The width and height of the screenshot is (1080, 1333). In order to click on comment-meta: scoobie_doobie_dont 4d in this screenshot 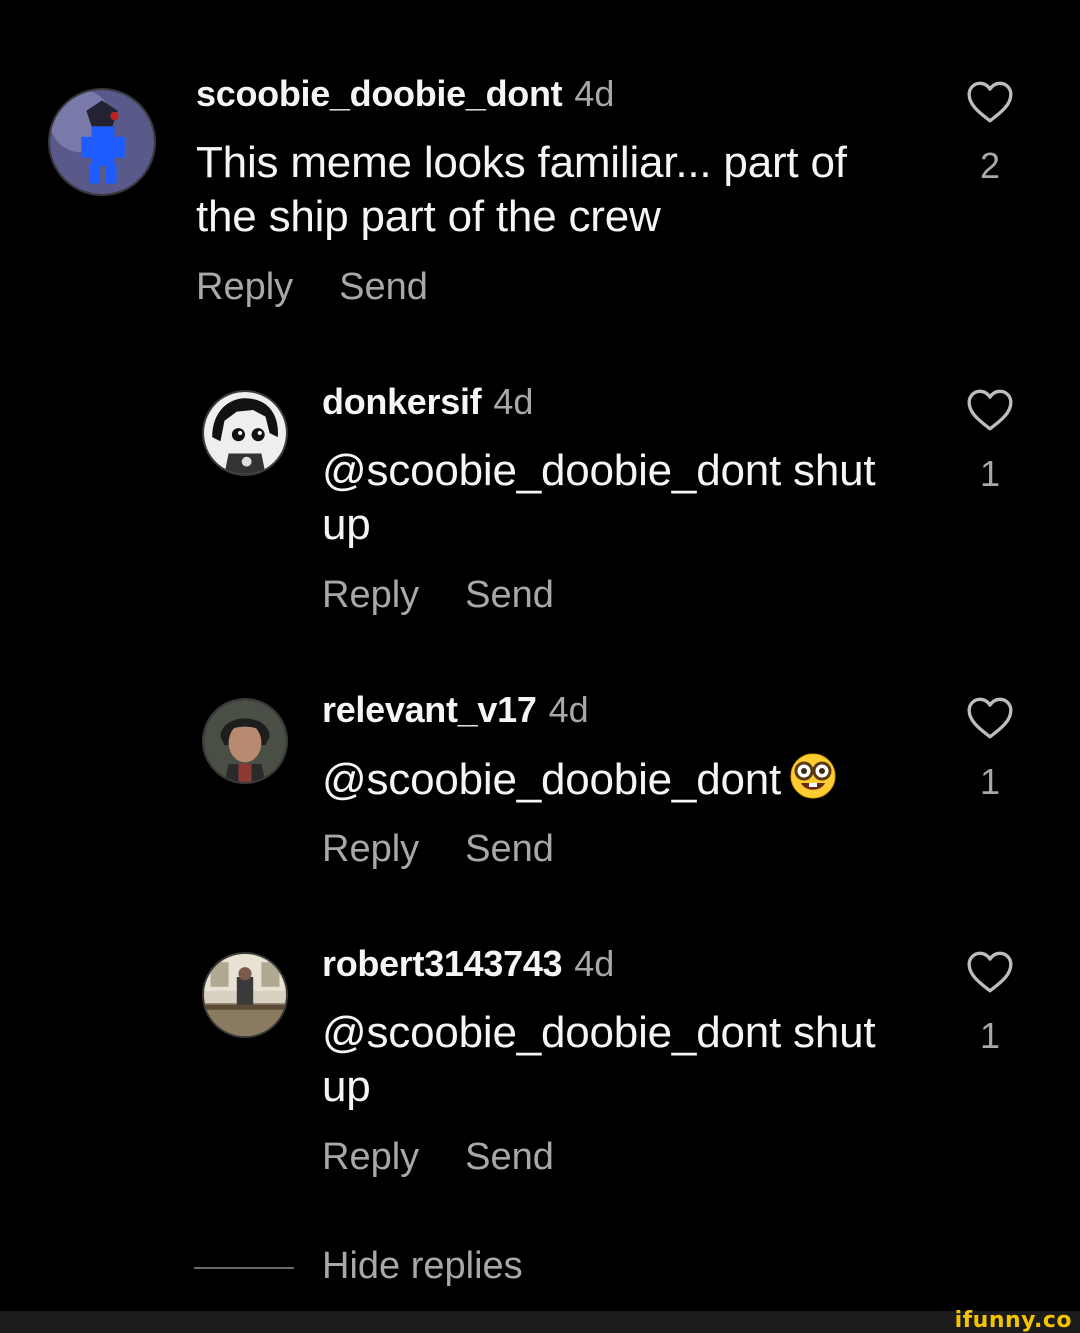, I will do `click(405, 94)`.